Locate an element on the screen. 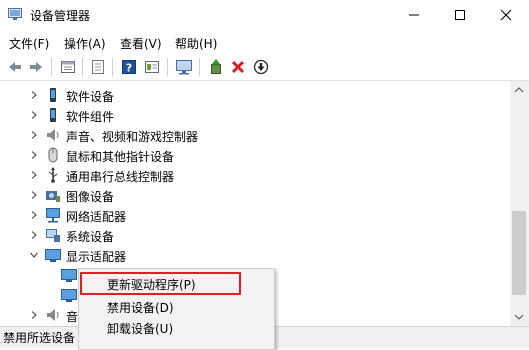 The image size is (529, 350). software-component-icon is located at coordinates (53, 115).